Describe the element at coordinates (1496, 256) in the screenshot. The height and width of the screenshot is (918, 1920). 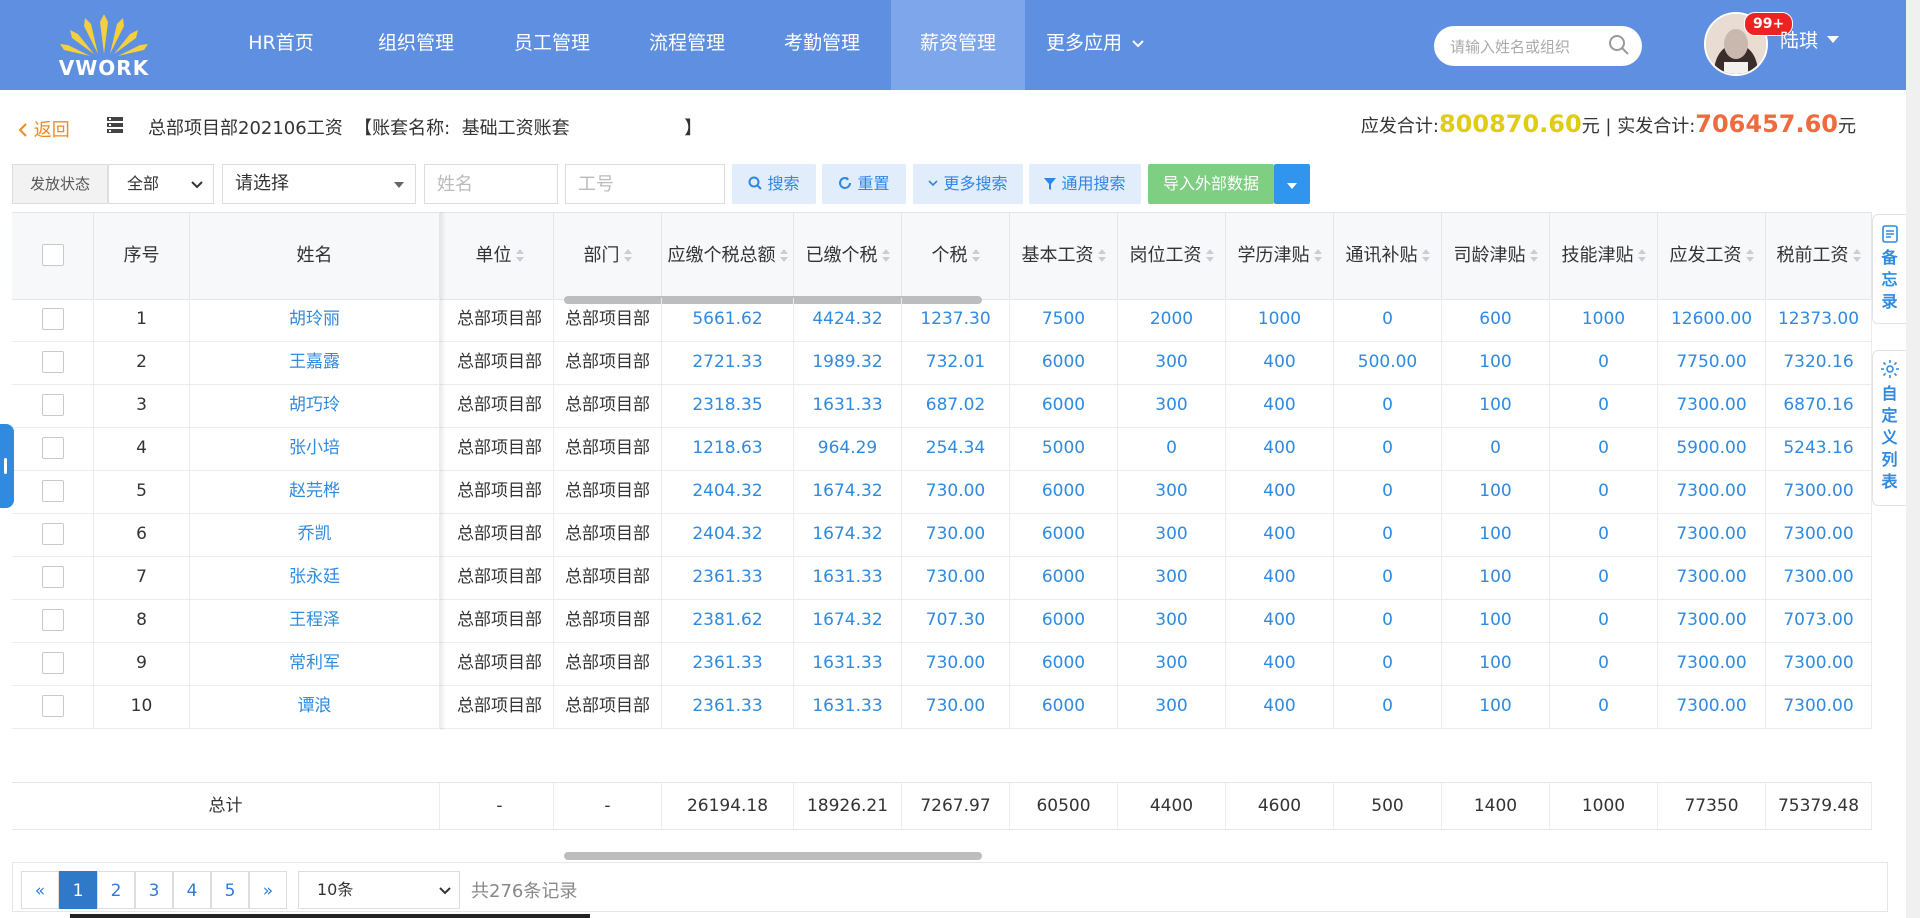
I see `col-header-seniority-allowance: 司龄津贴` at that location.